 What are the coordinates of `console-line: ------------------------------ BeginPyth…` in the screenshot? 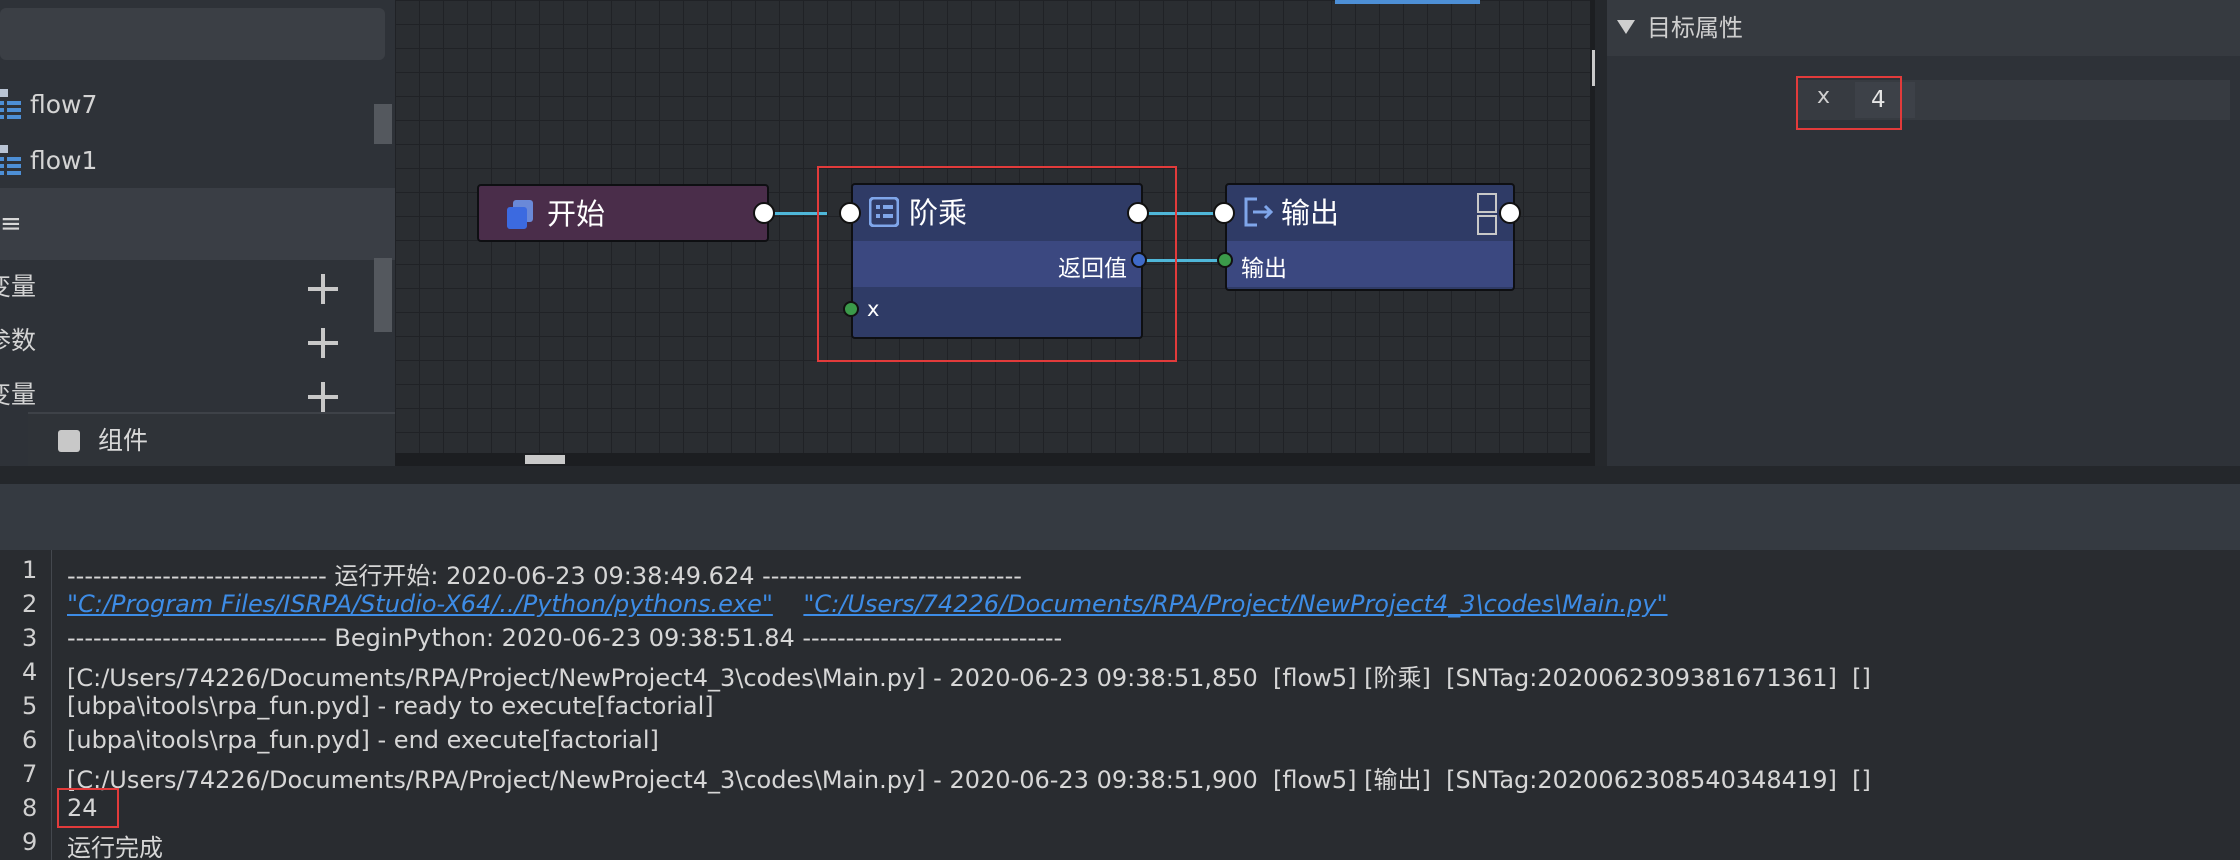 It's located at (565, 638).